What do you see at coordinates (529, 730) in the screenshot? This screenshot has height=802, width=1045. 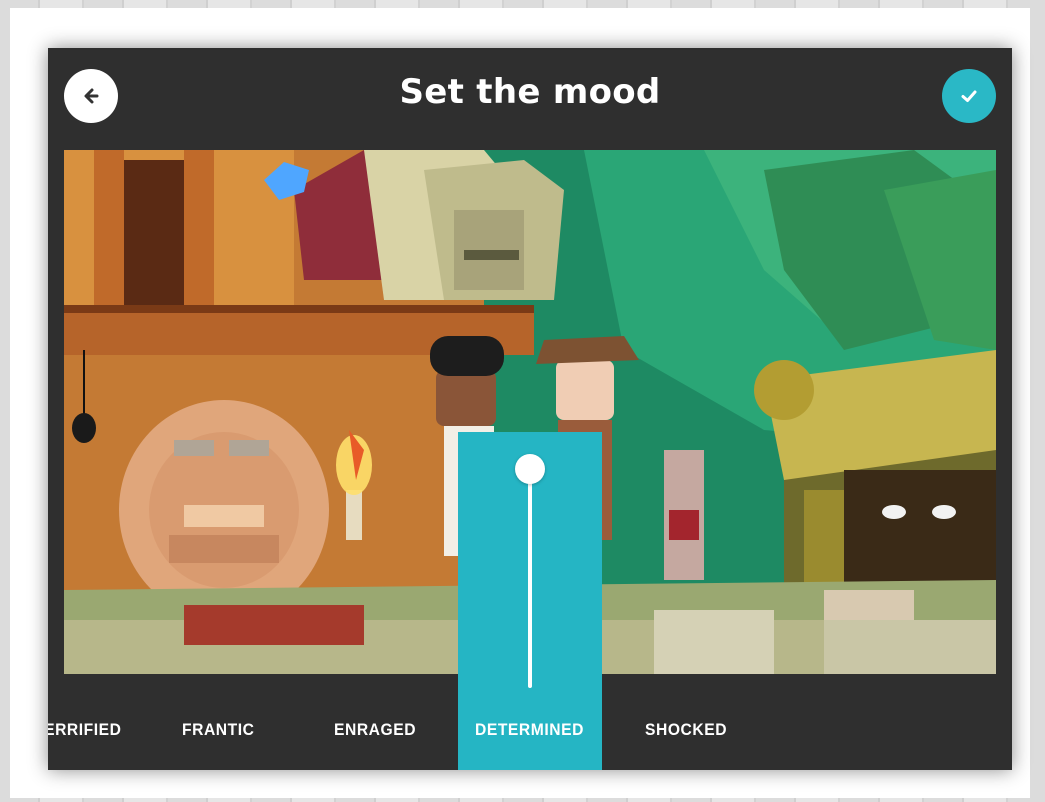 I see `mood-option-determined: DETERMINED` at bounding box center [529, 730].